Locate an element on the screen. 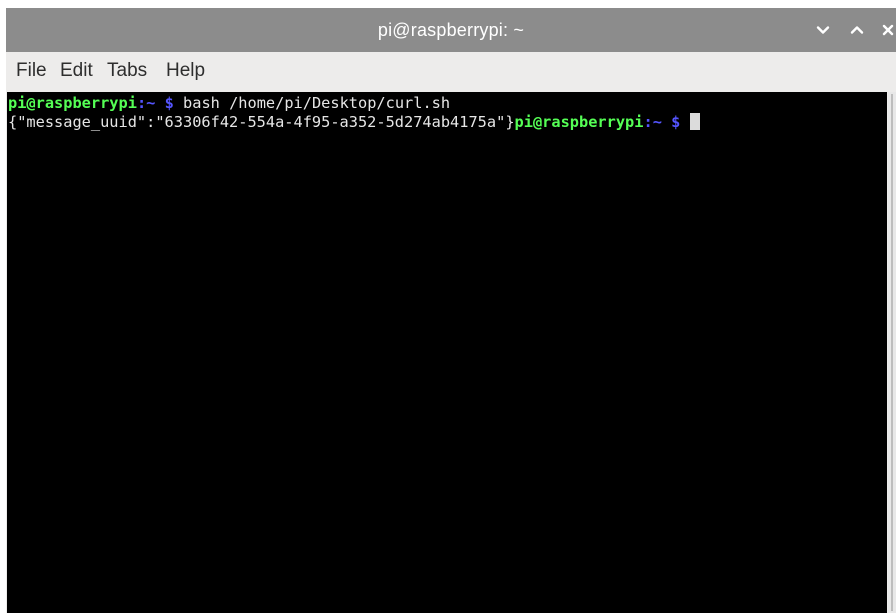 The height and width of the screenshot is (613, 896). chevron-up-icon is located at coordinates (857, 30).